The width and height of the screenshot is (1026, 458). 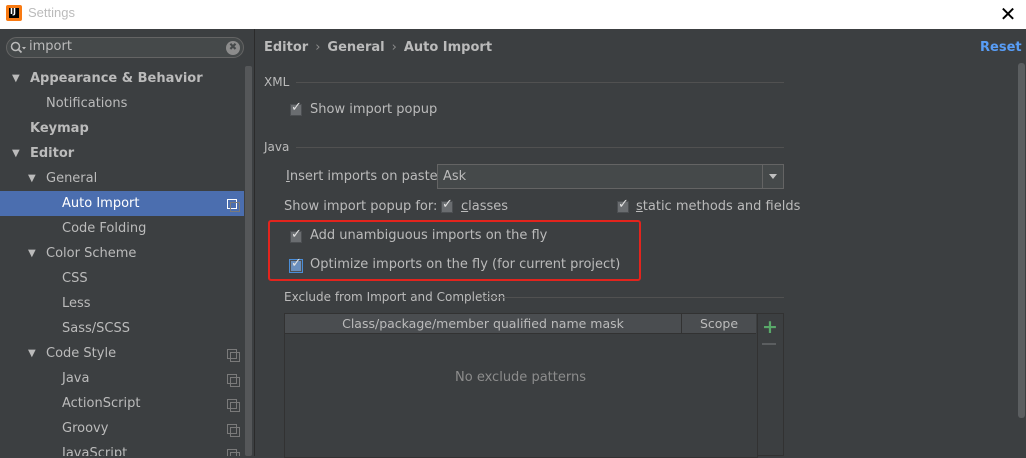 What do you see at coordinates (72, 178) in the screenshot?
I see `tree-item-label: General` at bounding box center [72, 178].